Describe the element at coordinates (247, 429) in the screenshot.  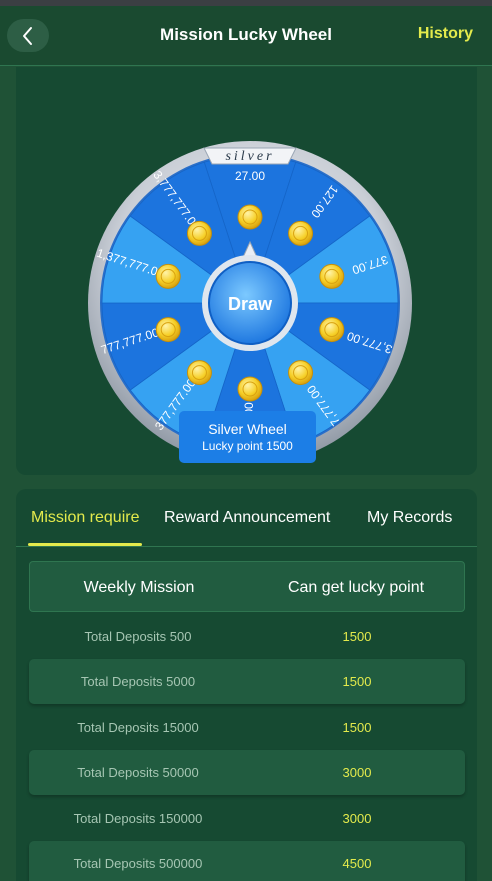
I see `silver-wheel-label: Silver Wheel` at that location.